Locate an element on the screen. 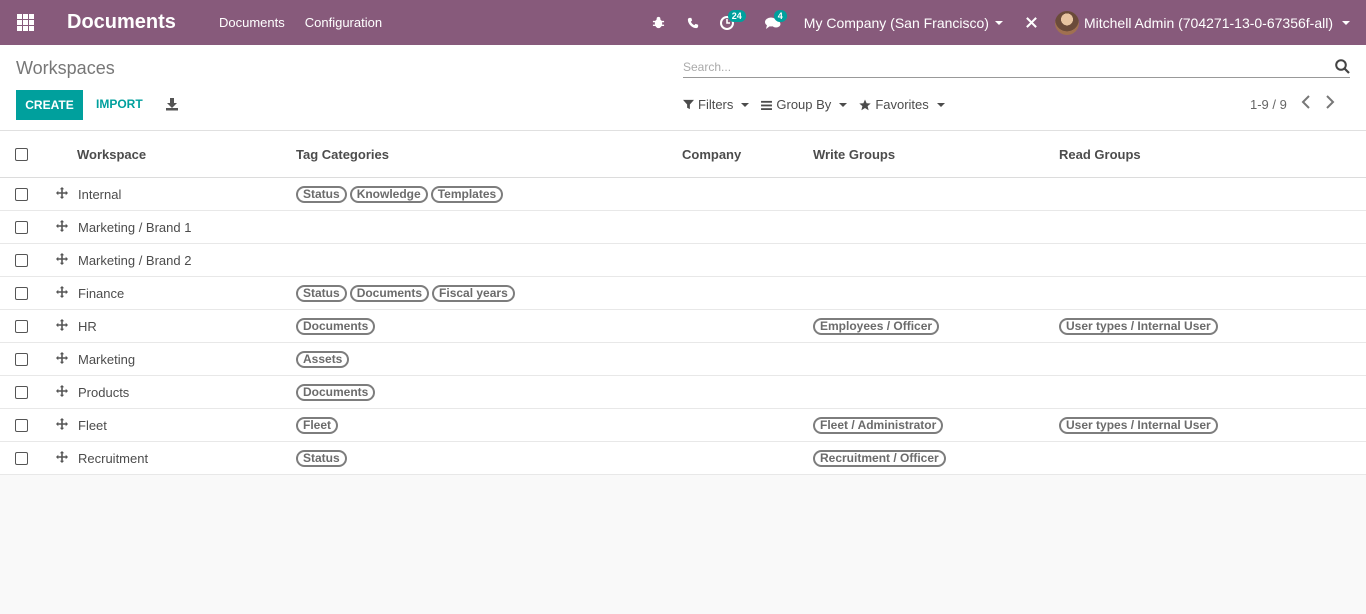 This screenshot has width=1366, height=614. avatar is located at coordinates (1066, 22).